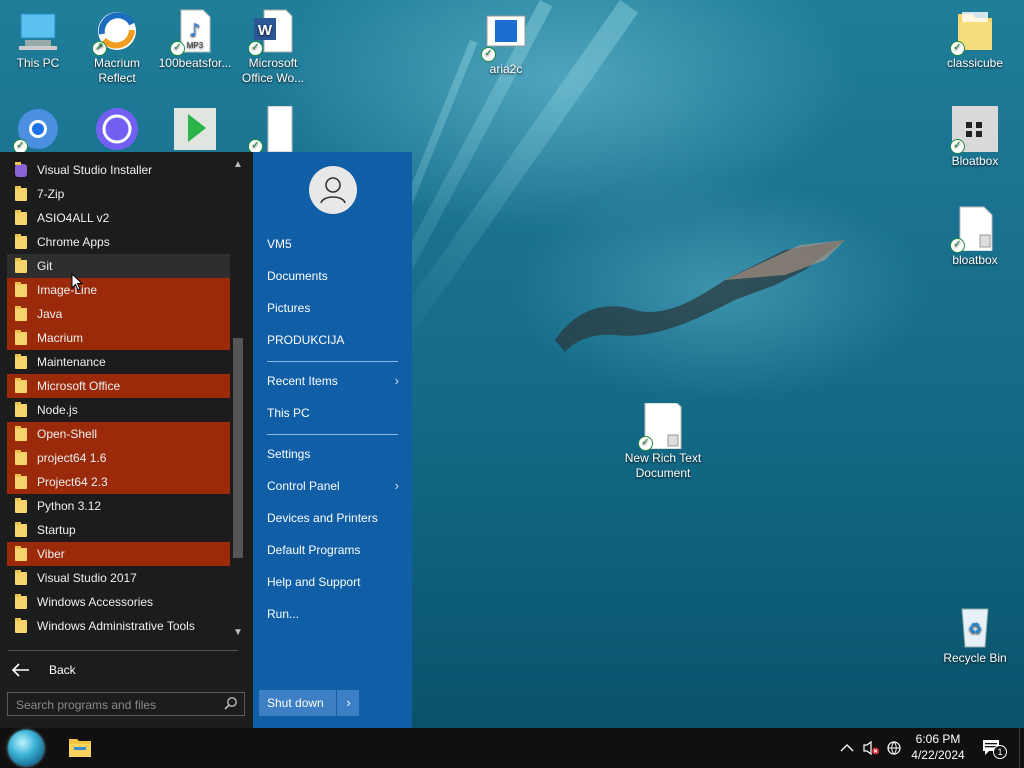 The height and width of the screenshot is (768, 1024). What do you see at coordinates (118, 410) in the screenshot?
I see `program-item: Node.js` at bounding box center [118, 410].